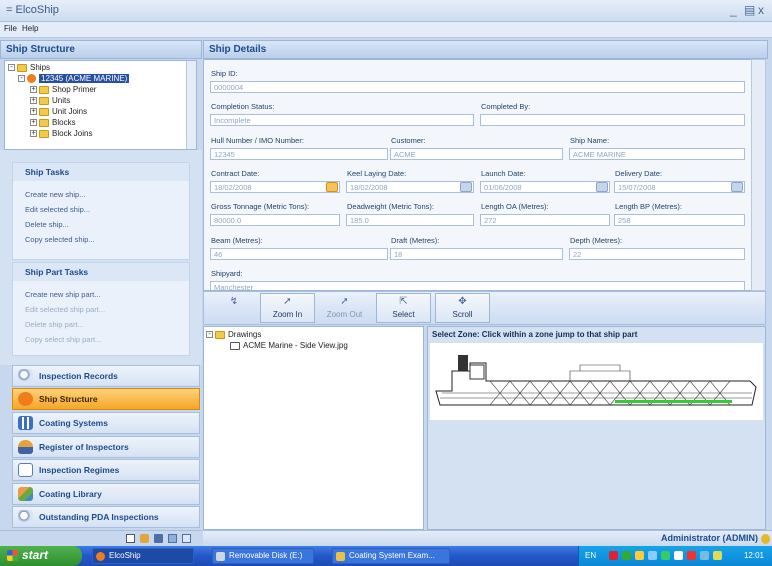 Image resolution: width=772 pixels, height=566 pixels. What do you see at coordinates (144, 538) in the screenshot?
I see `tool-icon` at bounding box center [144, 538].